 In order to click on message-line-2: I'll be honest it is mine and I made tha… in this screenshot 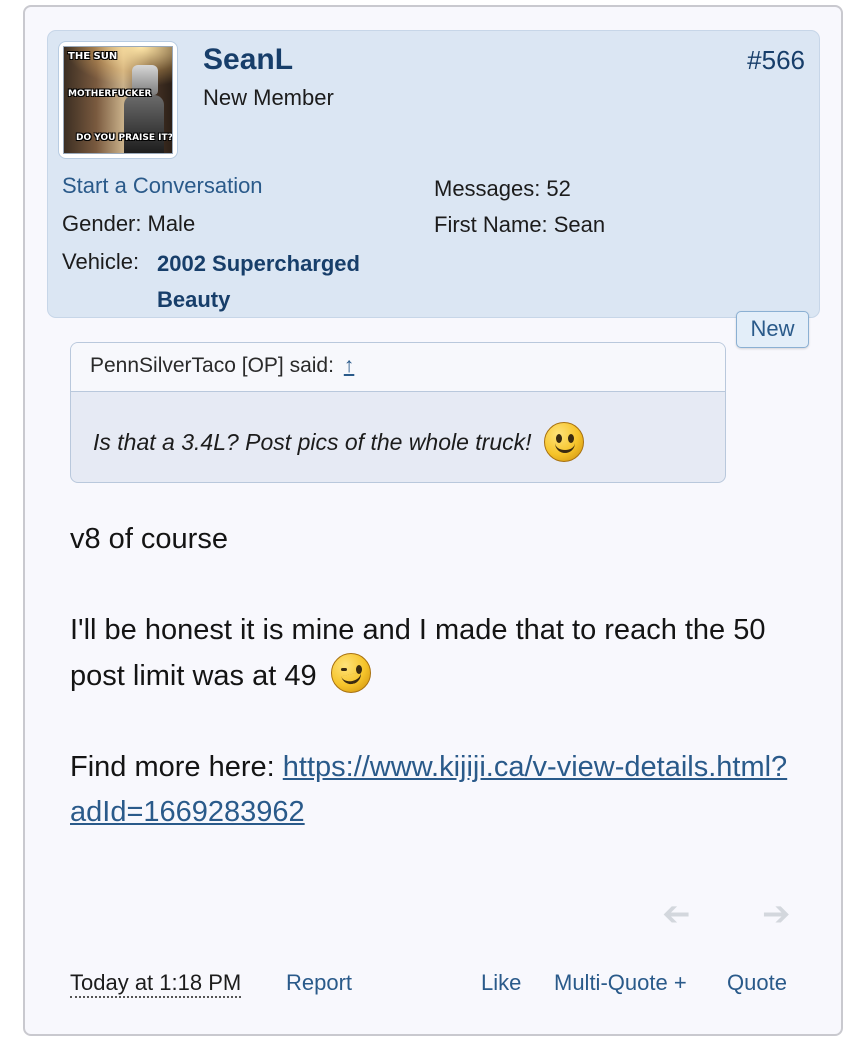, I will do `click(418, 653)`.